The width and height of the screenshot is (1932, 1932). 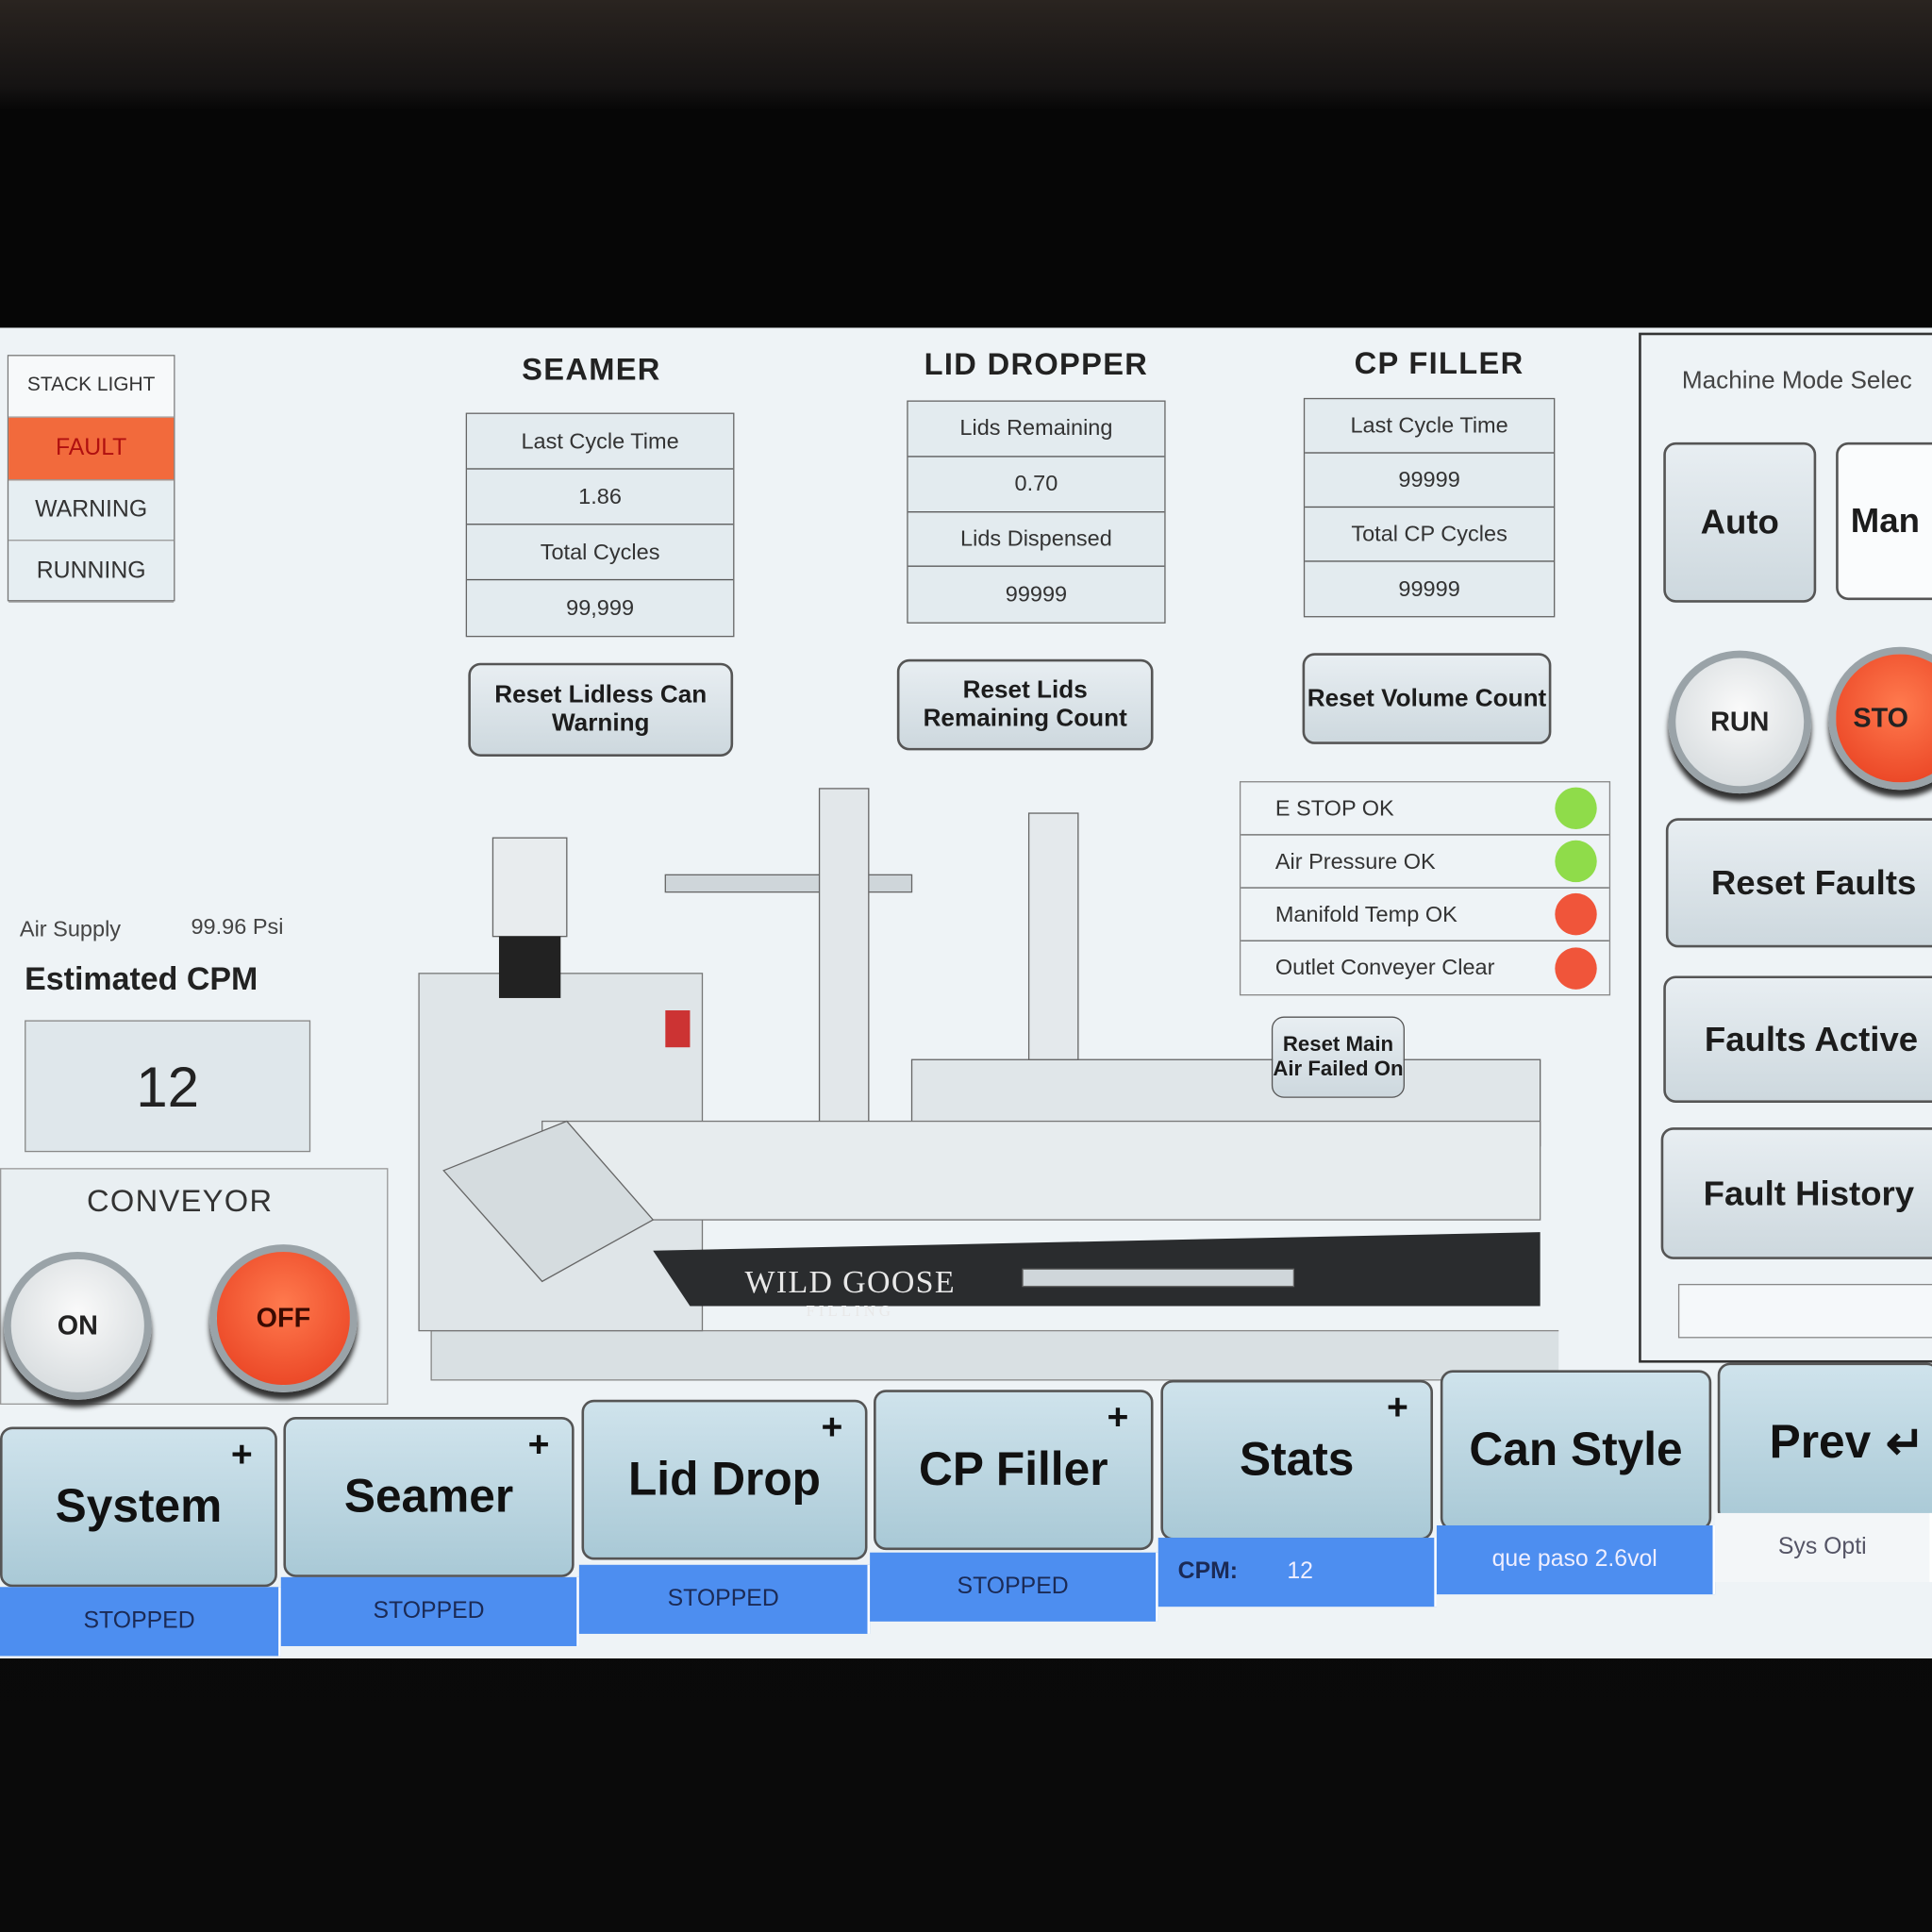 I want to click on manual-mode-button: Man, so click(x=1884, y=521).